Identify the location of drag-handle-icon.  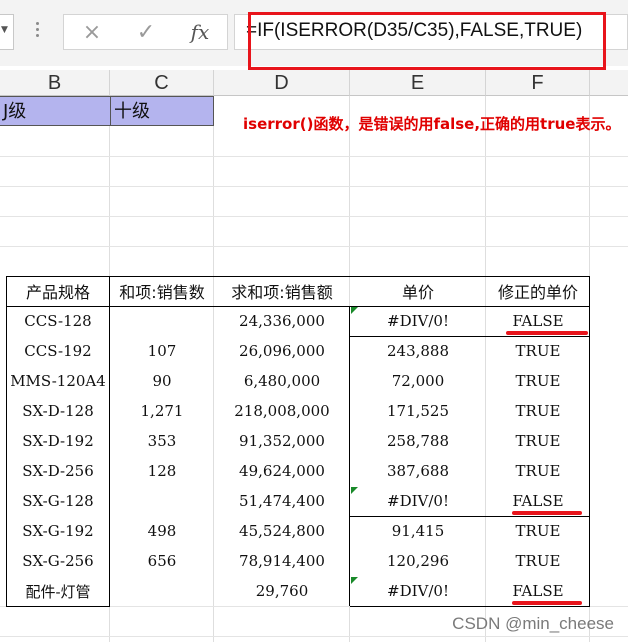
(38, 32).